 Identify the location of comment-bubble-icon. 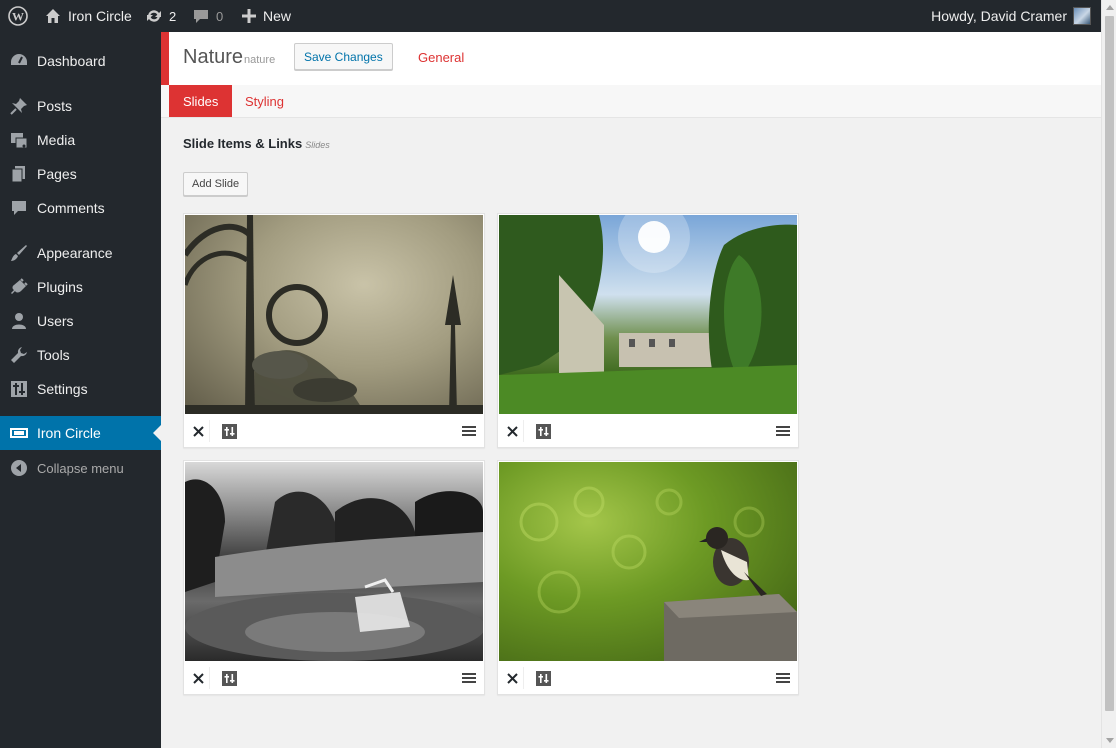
(201, 16).